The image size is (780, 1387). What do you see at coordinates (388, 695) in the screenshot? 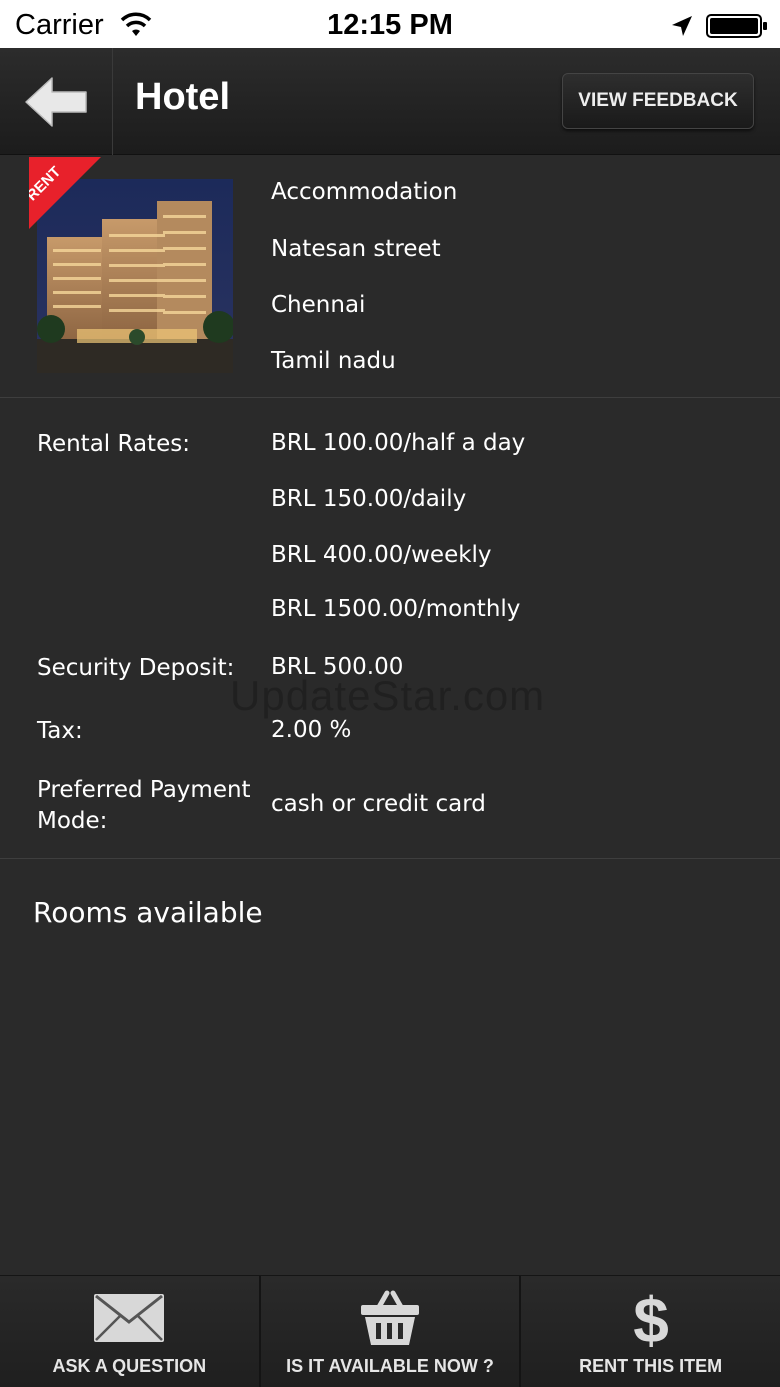
I see `watermark: UpdateStar.com` at bounding box center [388, 695].